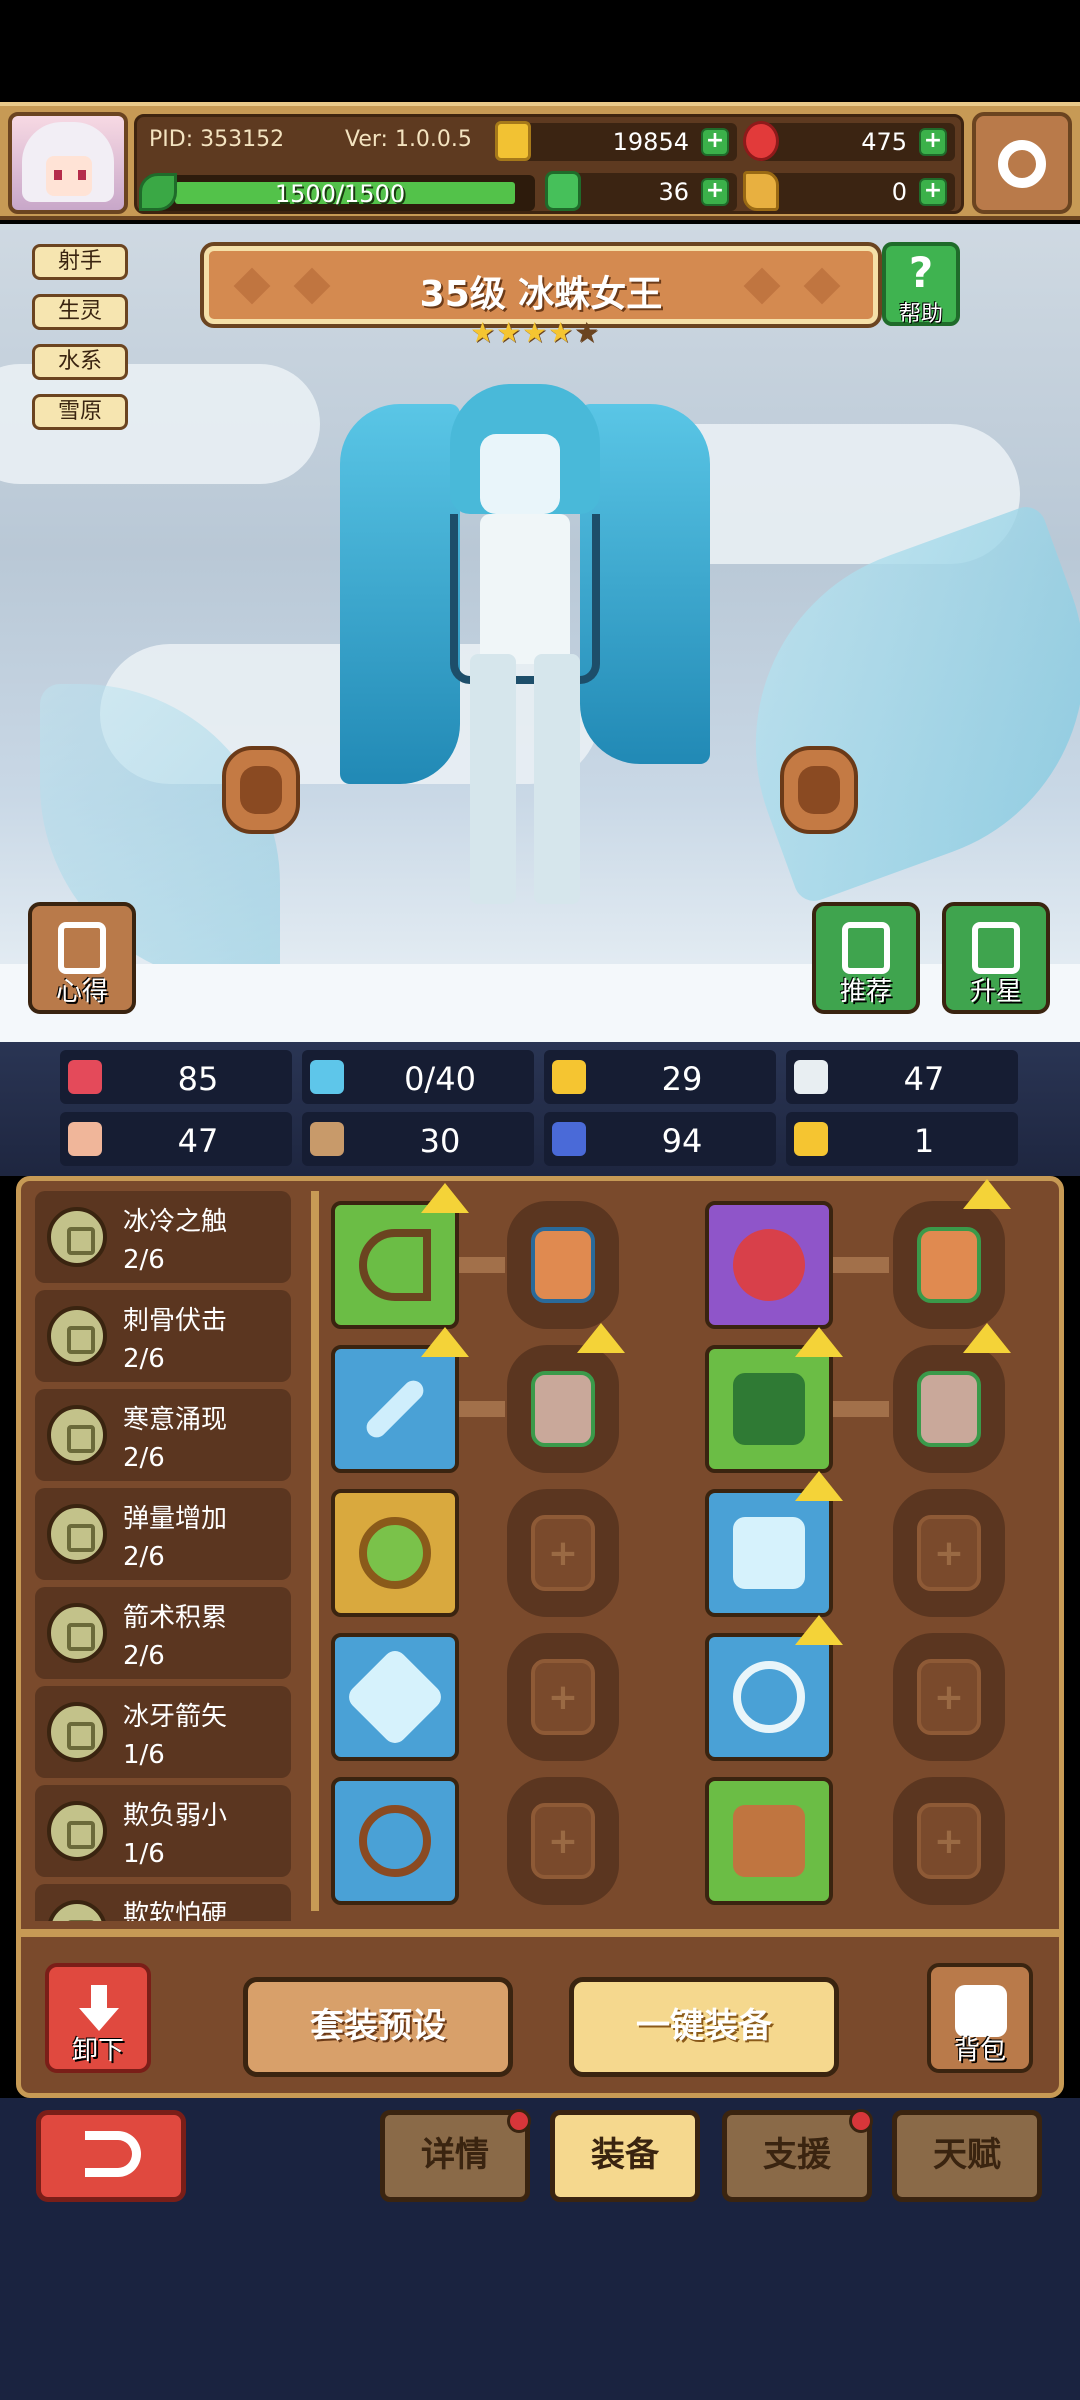 The height and width of the screenshot is (2400, 1080). Describe the element at coordinates (80, 262) in the screenshot. I see `hero-tag: 射手` at that location.